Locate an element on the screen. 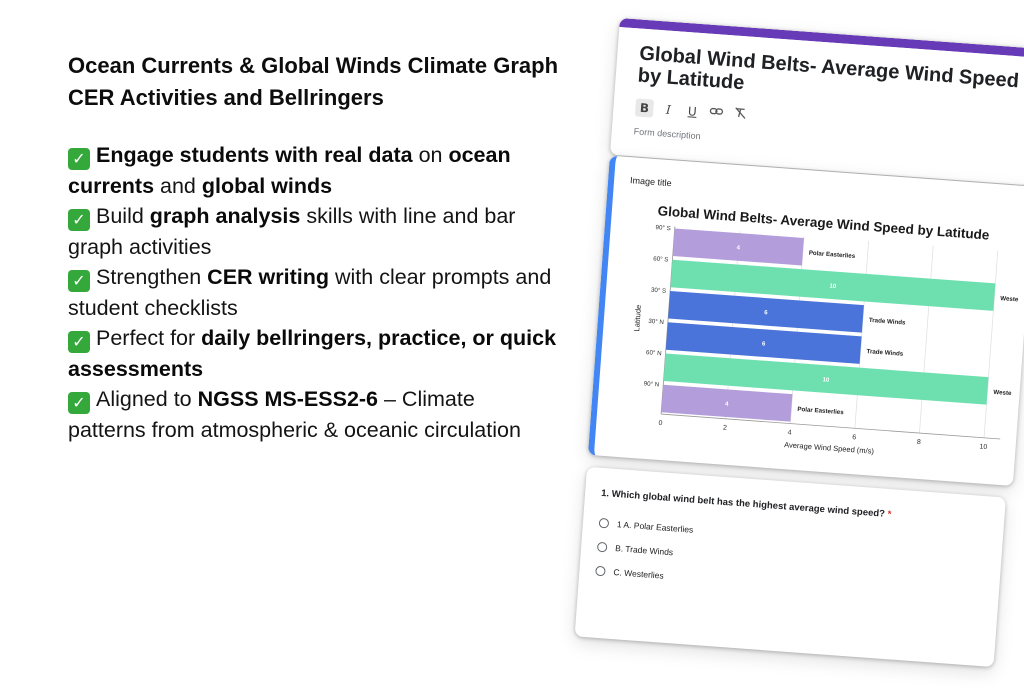 The image size is (1024, 689). feature-text: Strengthen is located at coordinates (152, 277).